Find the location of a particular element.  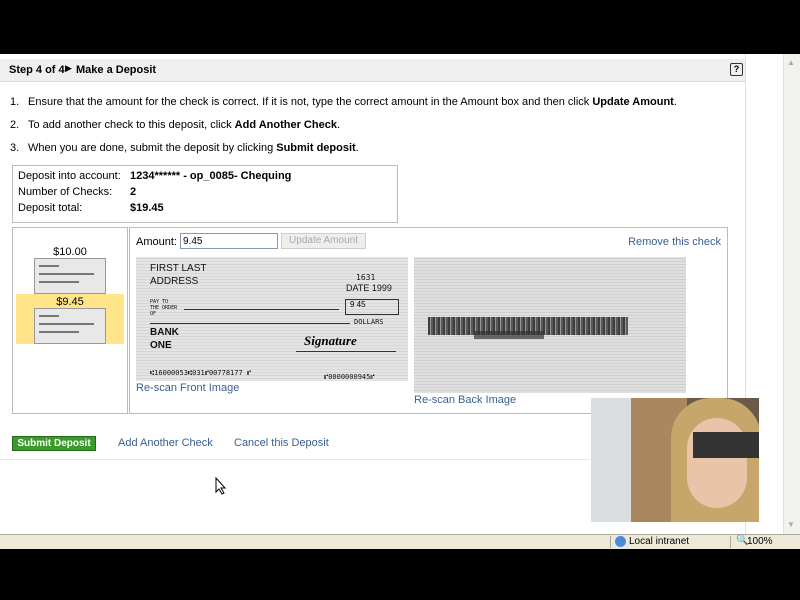

add-another-check-link: Add Another Check is located at coordinates (165, 443).